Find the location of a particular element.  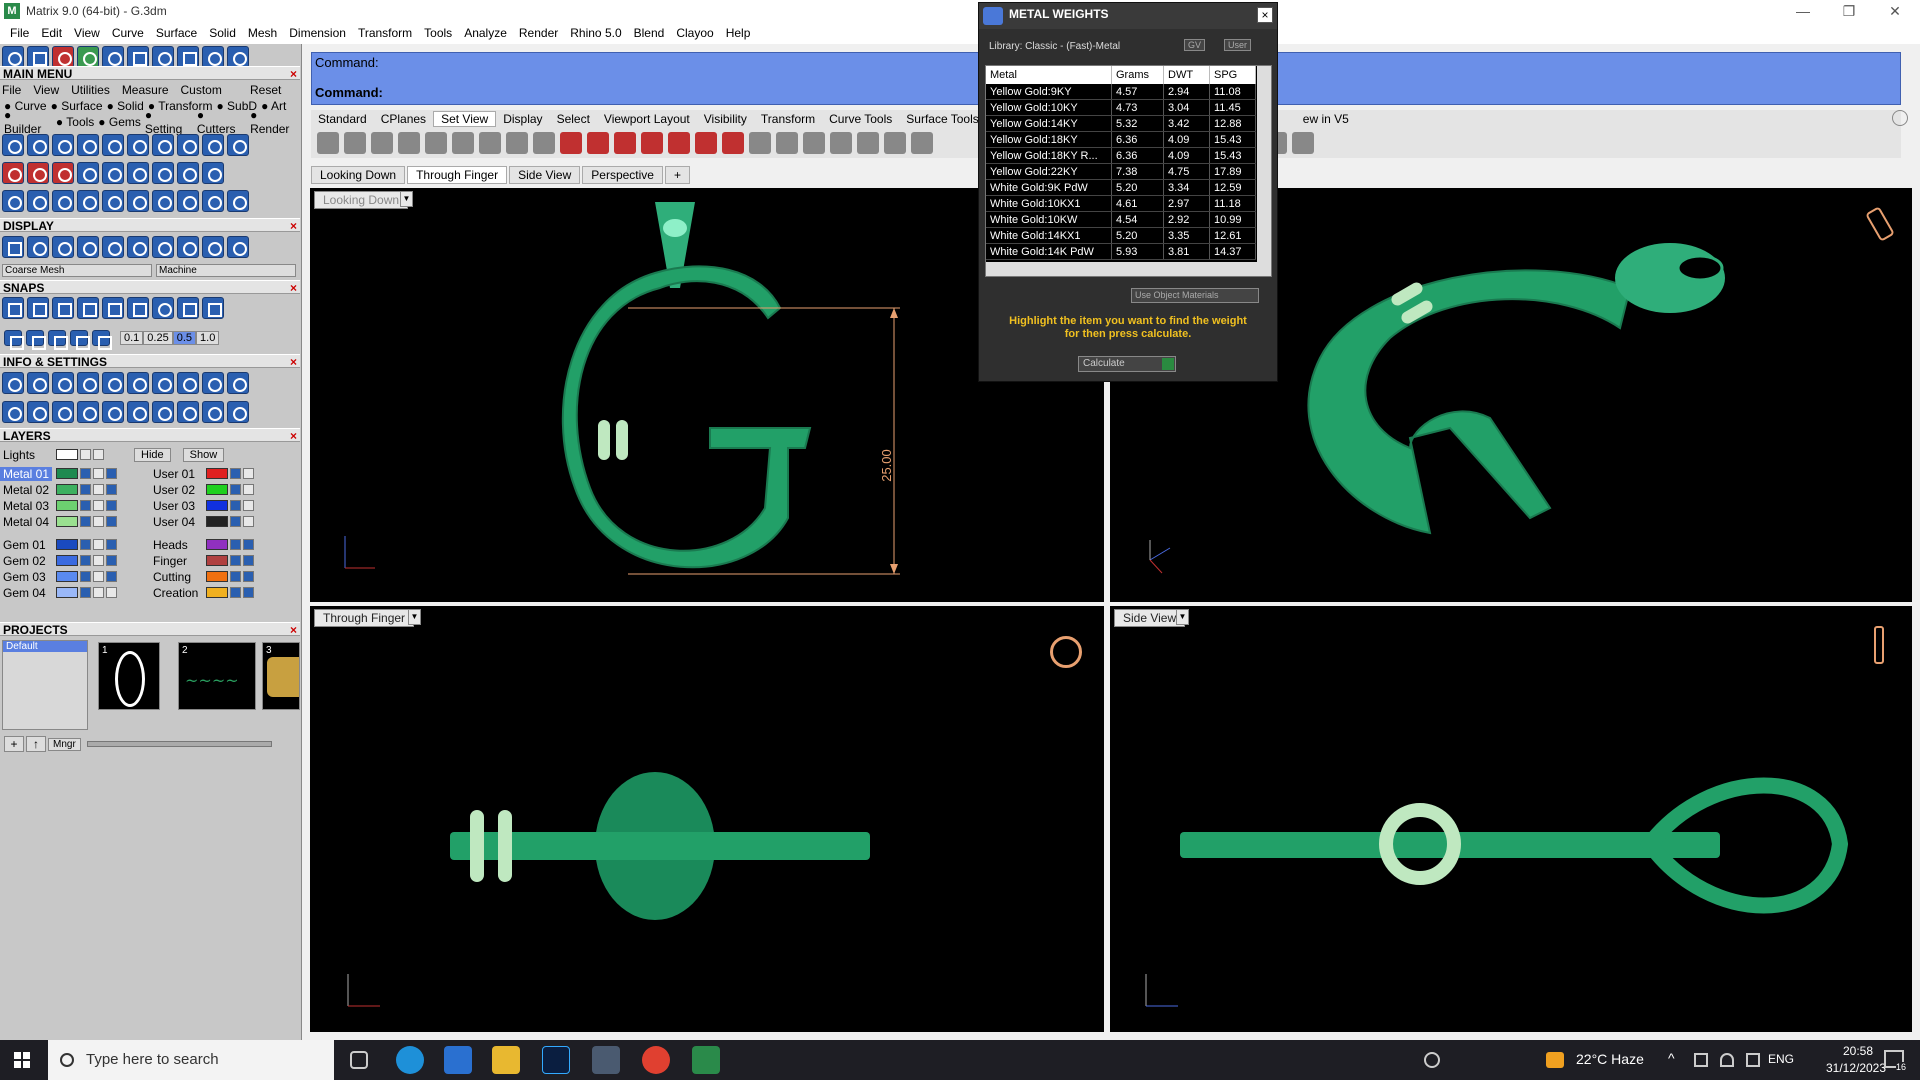

chevron-up-icon: ^ is located at coordinates (1671, 1058).